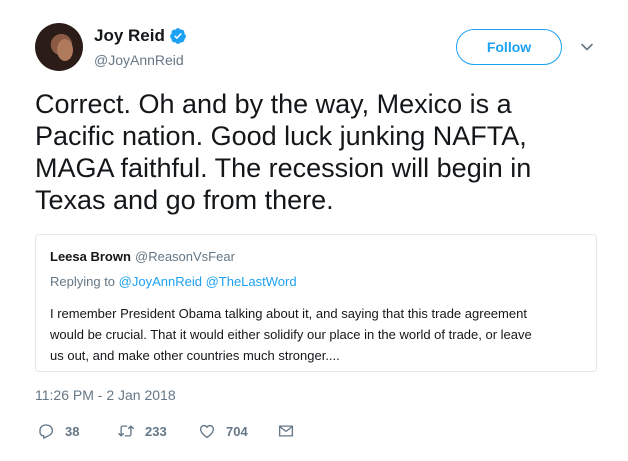 The image size is (628, 461). I want to click on like-count: 704, so click(237, 431).